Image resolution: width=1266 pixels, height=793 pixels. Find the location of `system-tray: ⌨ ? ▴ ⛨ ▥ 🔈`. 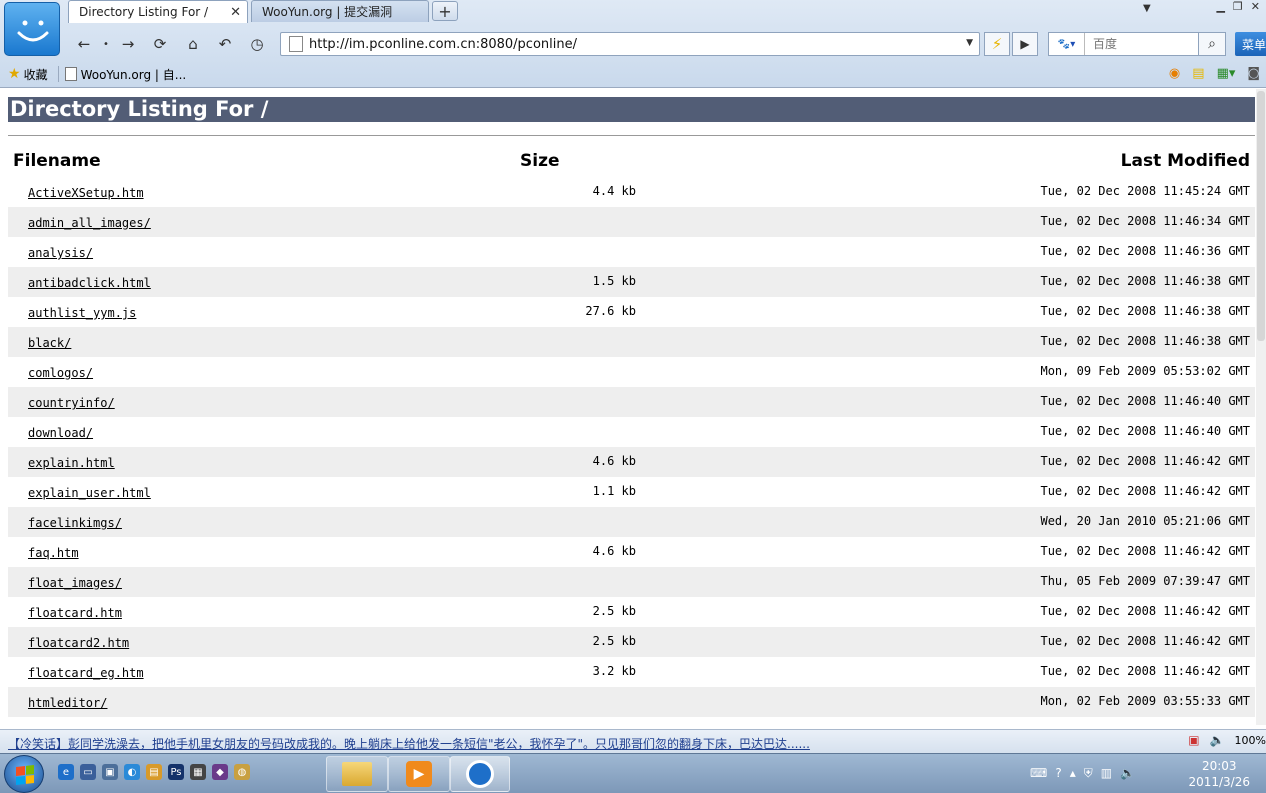

system-tray: ⌨ ? ▴ ⛨ ▥ 🔈 is located at coordinates (1082, 773).